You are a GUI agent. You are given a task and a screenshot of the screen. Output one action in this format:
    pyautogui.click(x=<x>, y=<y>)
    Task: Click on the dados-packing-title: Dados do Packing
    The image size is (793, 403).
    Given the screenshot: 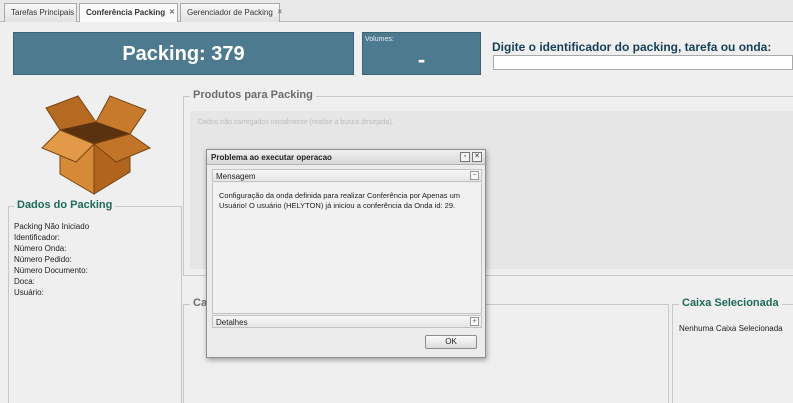 What is the action you would take?
    pyautogui.click(x=65, y=205)
    